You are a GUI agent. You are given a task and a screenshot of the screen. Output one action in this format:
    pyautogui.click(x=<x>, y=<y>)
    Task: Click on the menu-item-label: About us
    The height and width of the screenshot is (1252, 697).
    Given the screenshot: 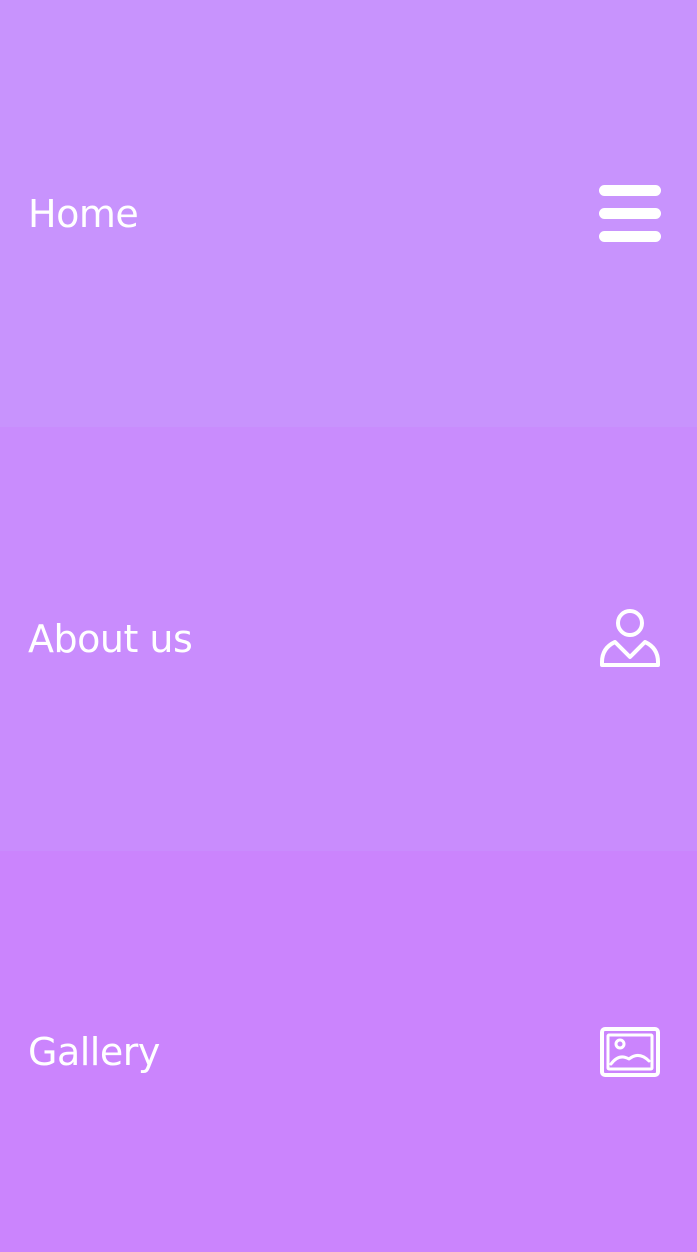 What is the action you would take?
    pyautogui.click(x=110, y=639)
    